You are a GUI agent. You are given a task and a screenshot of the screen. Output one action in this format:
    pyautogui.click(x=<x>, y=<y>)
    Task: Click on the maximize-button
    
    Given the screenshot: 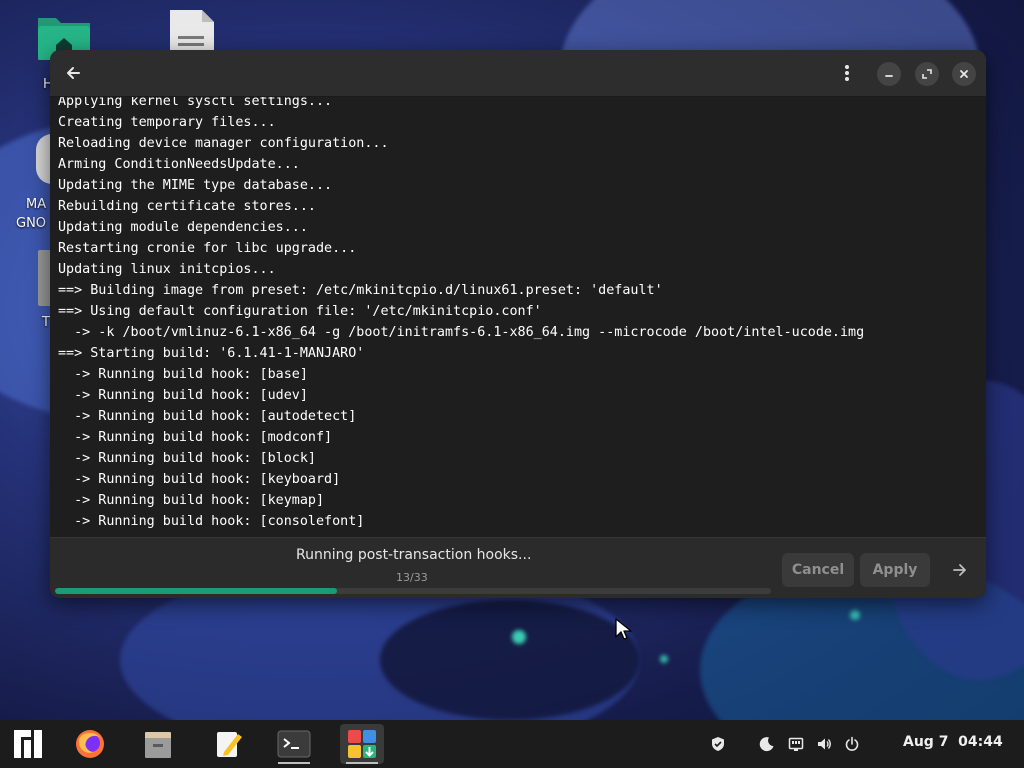 What is the action you would take?
    pyautogui.click(x=927, y=74)
    